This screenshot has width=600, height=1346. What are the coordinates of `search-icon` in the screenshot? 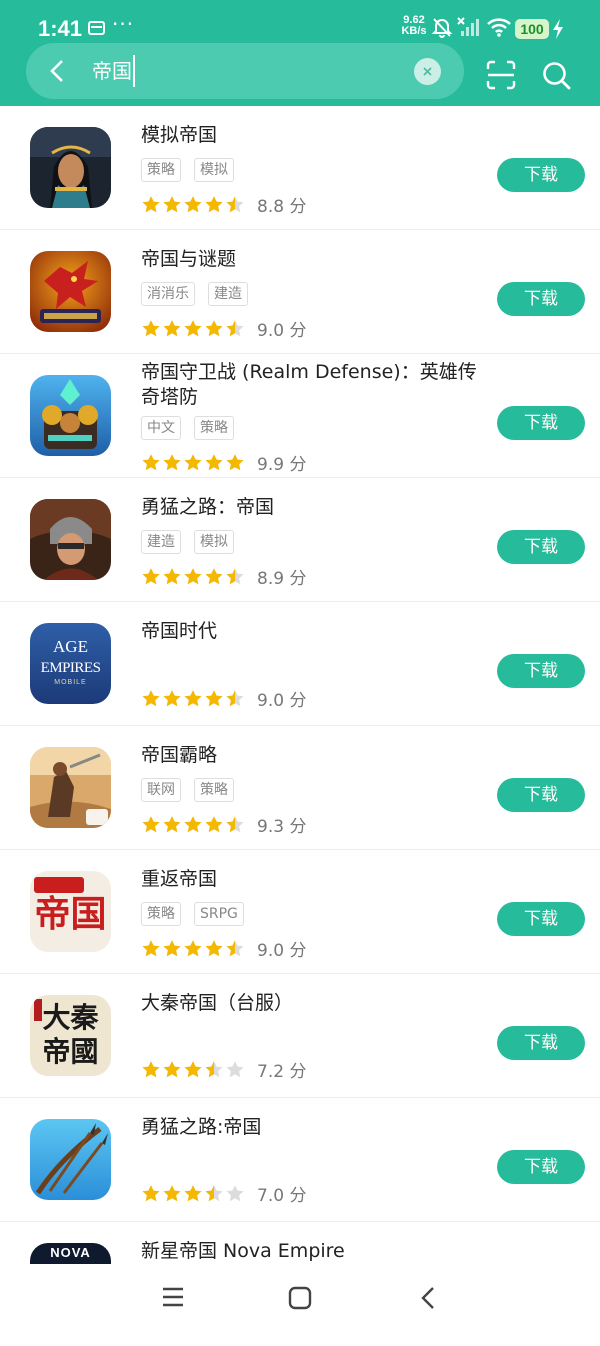 It's located at (556, 75).